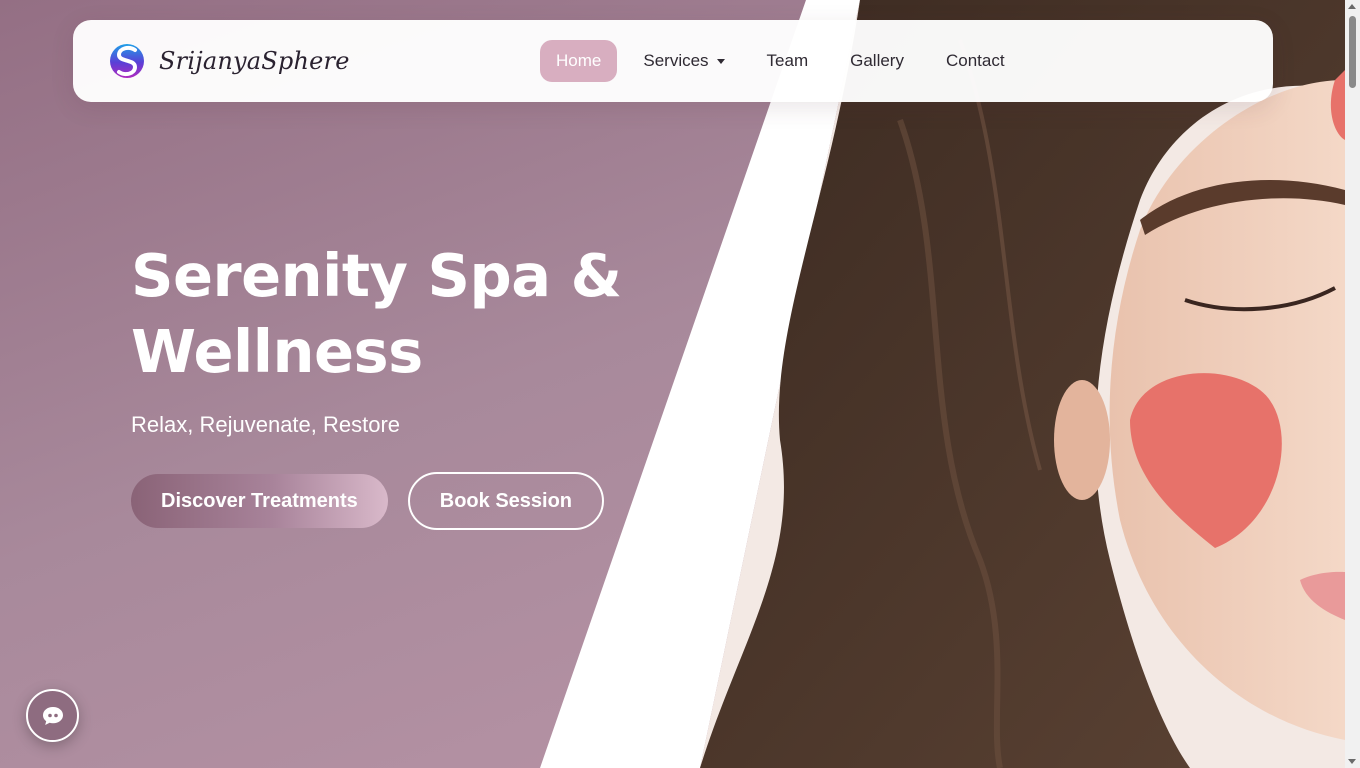 The width and height of the screenshot is (1360, 768). I want to click on nav-home-label: Home, so click(579, 60).